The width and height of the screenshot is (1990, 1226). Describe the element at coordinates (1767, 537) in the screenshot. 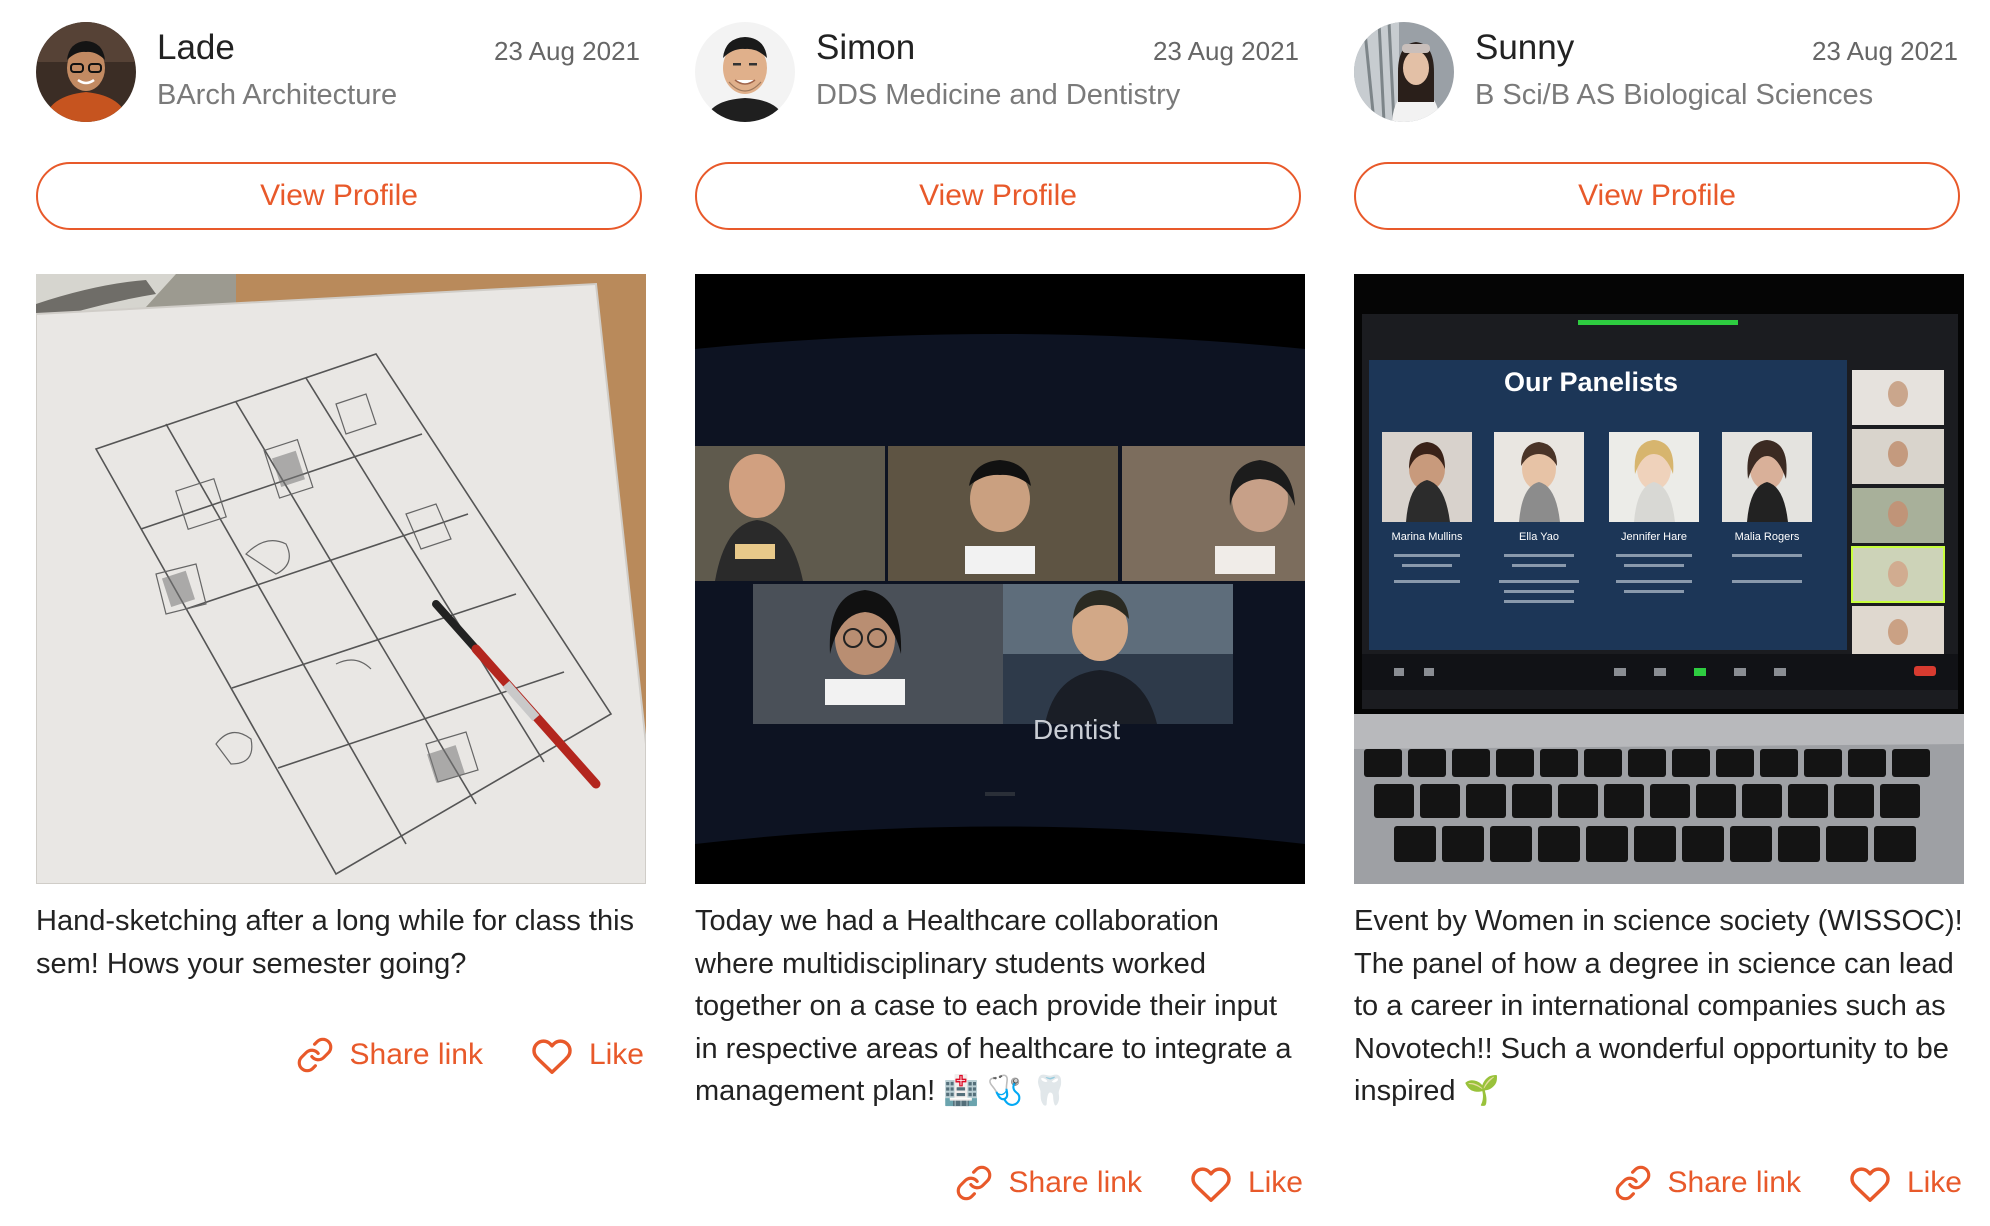

I see `panelist-name: Malia Rogers` at that location.